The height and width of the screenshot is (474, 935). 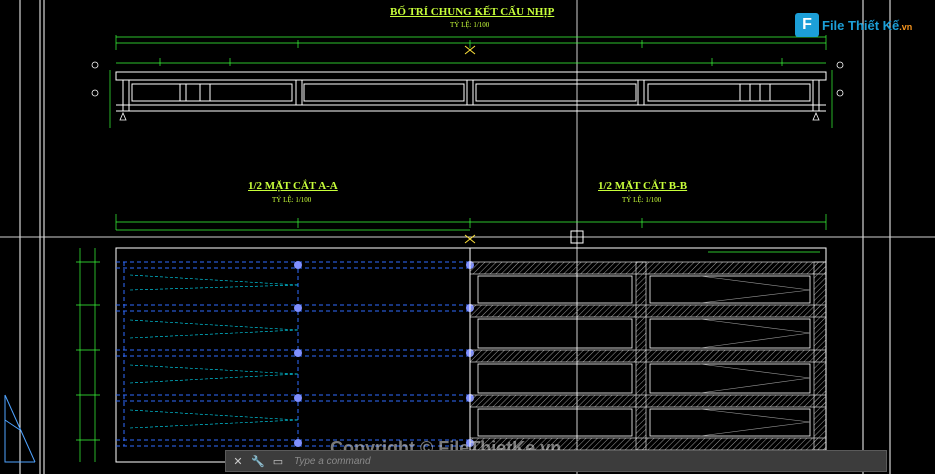 I want to click on section-b-scale: TỶ LỆ: 1/100, so click(x=642, y=200).